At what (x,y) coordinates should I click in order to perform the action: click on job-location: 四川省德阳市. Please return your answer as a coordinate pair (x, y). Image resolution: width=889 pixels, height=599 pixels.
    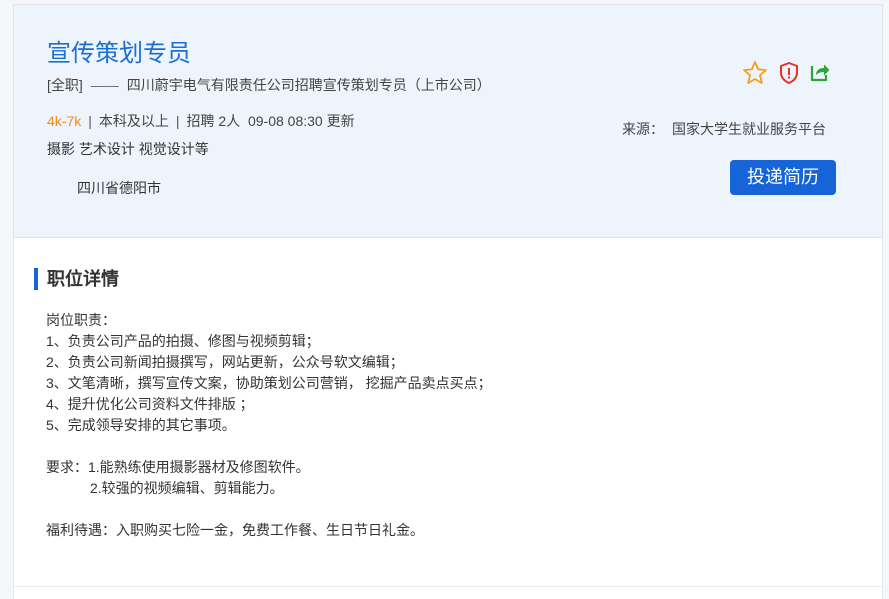
    Looking at the image, I should click on (119, 188).